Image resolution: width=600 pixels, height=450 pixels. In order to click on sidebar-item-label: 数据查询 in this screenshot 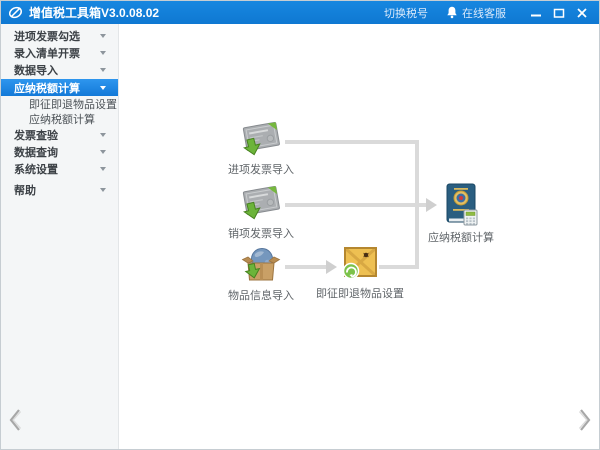, I will do `click(36, 153)`.